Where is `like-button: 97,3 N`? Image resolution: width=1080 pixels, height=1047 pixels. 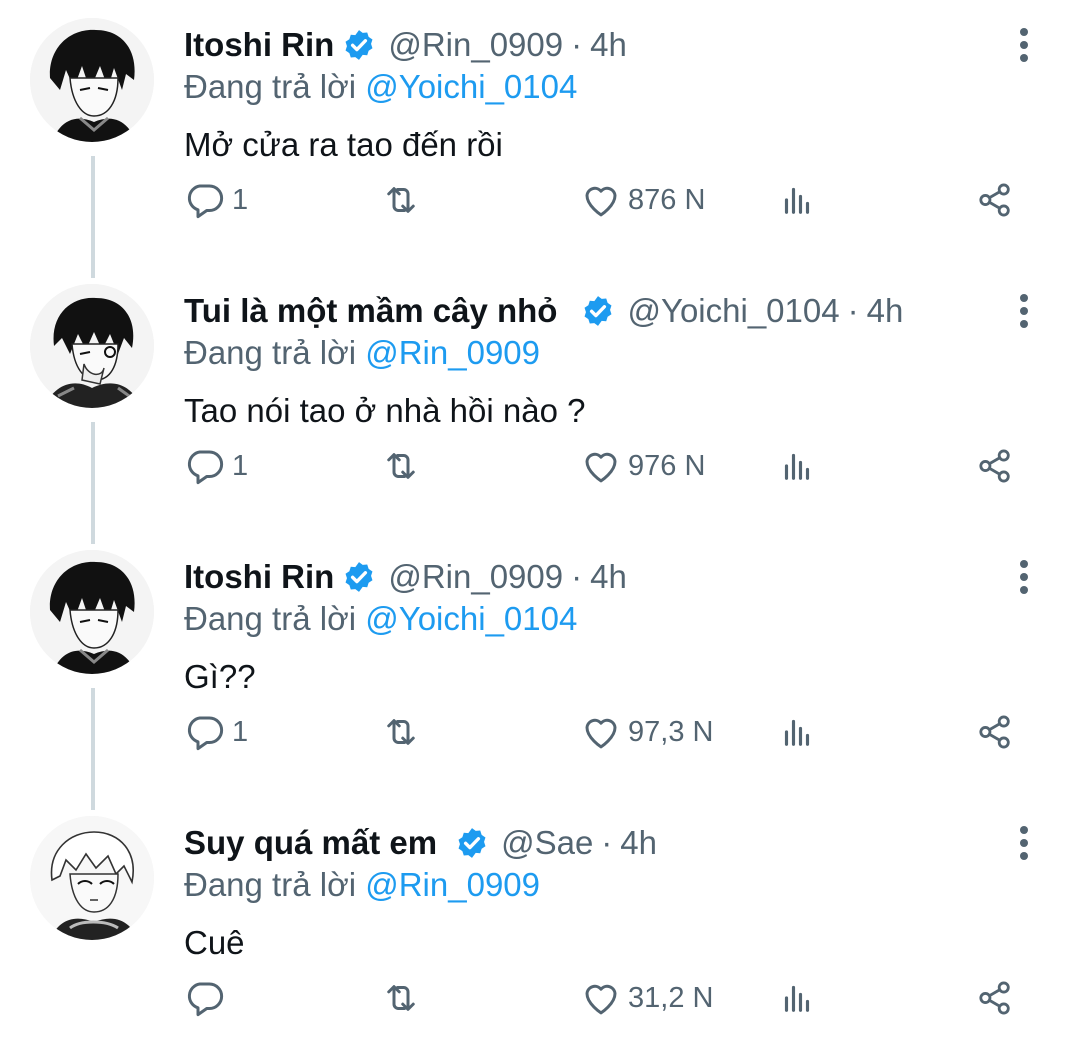 like-button: 97,3 N is located at coordinates (646, 732).